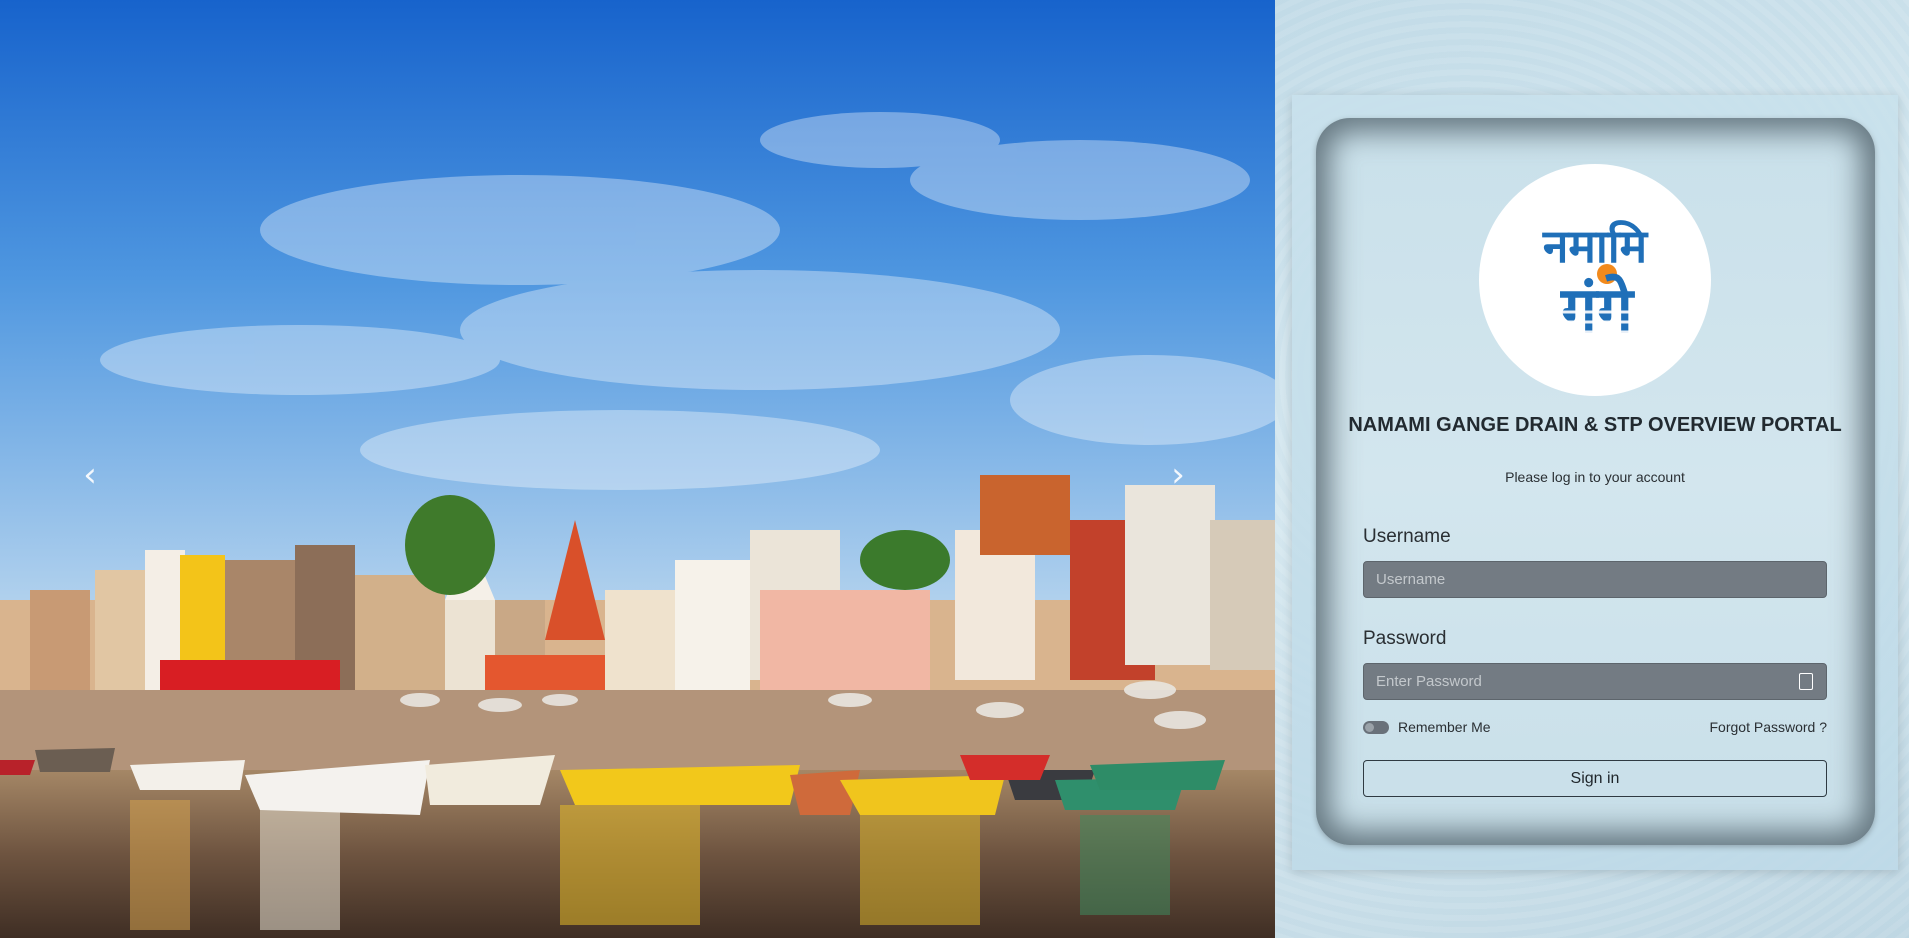 The image size is (1909, 938). What do you see at coordinates (1595, 579) in the screenshot?
I see `username-input` at bounding box center [1595, 579].